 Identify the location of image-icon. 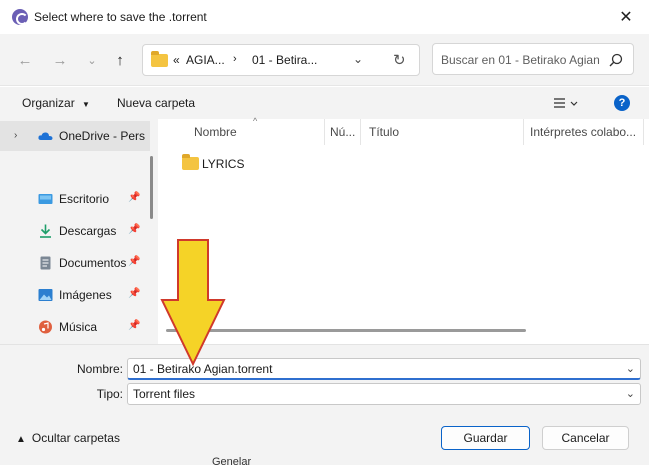
(45, 295).